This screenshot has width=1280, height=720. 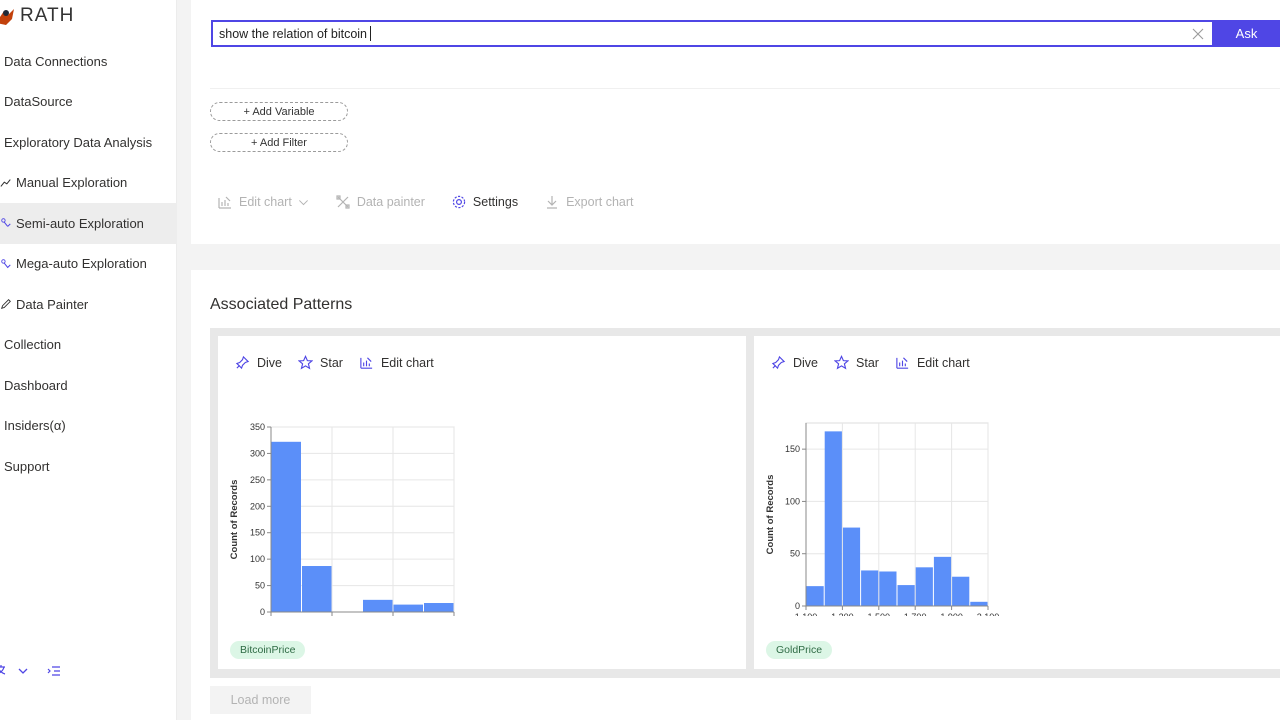 I want to click on x-tick-label: 1,500, so click(x=879, y=614).